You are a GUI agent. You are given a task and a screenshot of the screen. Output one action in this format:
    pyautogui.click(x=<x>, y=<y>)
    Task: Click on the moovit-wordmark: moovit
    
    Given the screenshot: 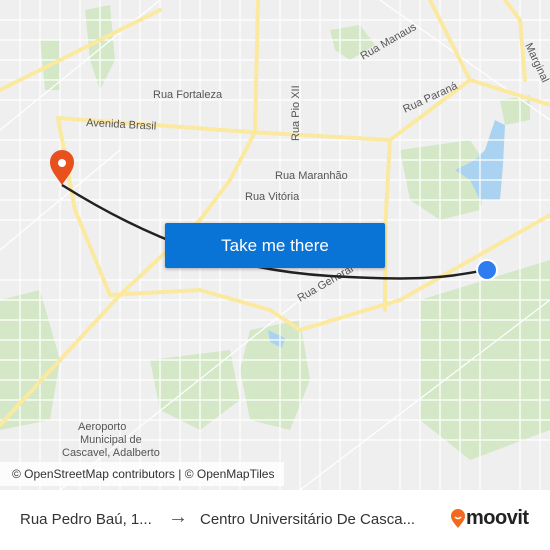 What is the action you would take?
    pyautogui.click(x=497, y=518)
    